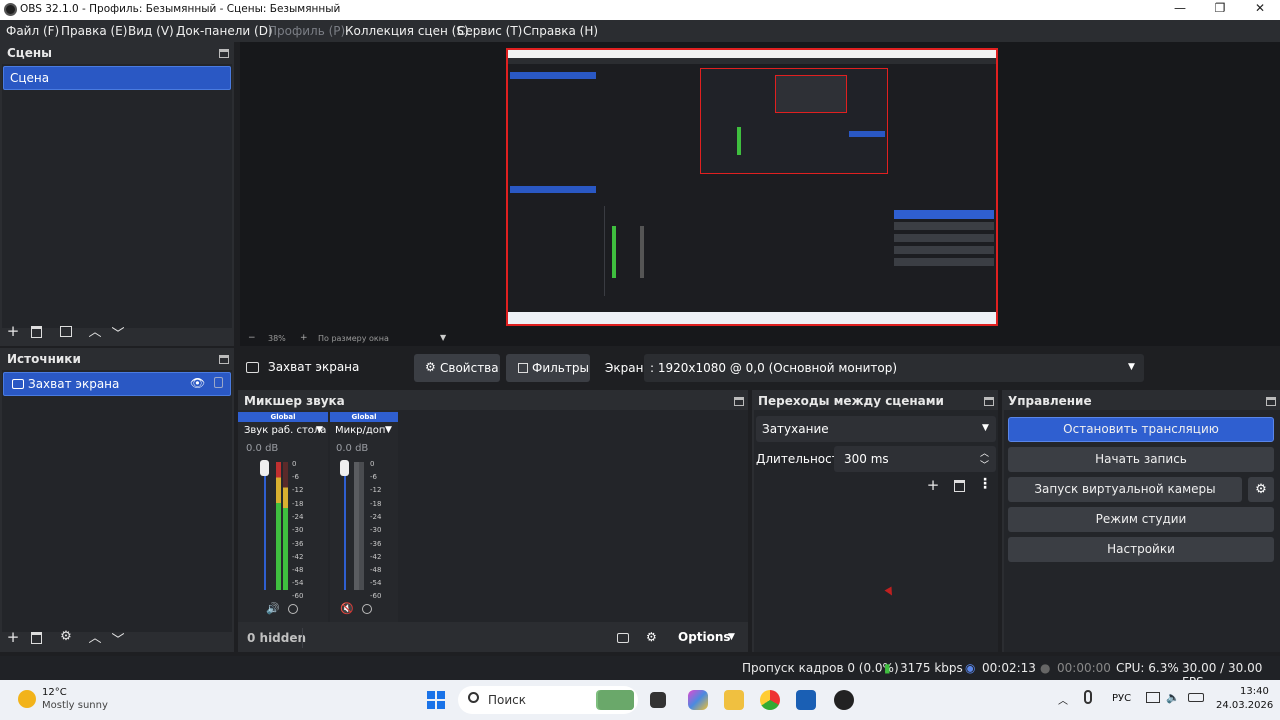 Image resolution: width=1280 pixels, height=720 pixels. I want to click on settings-button: Настройки, so click(1141, 549).